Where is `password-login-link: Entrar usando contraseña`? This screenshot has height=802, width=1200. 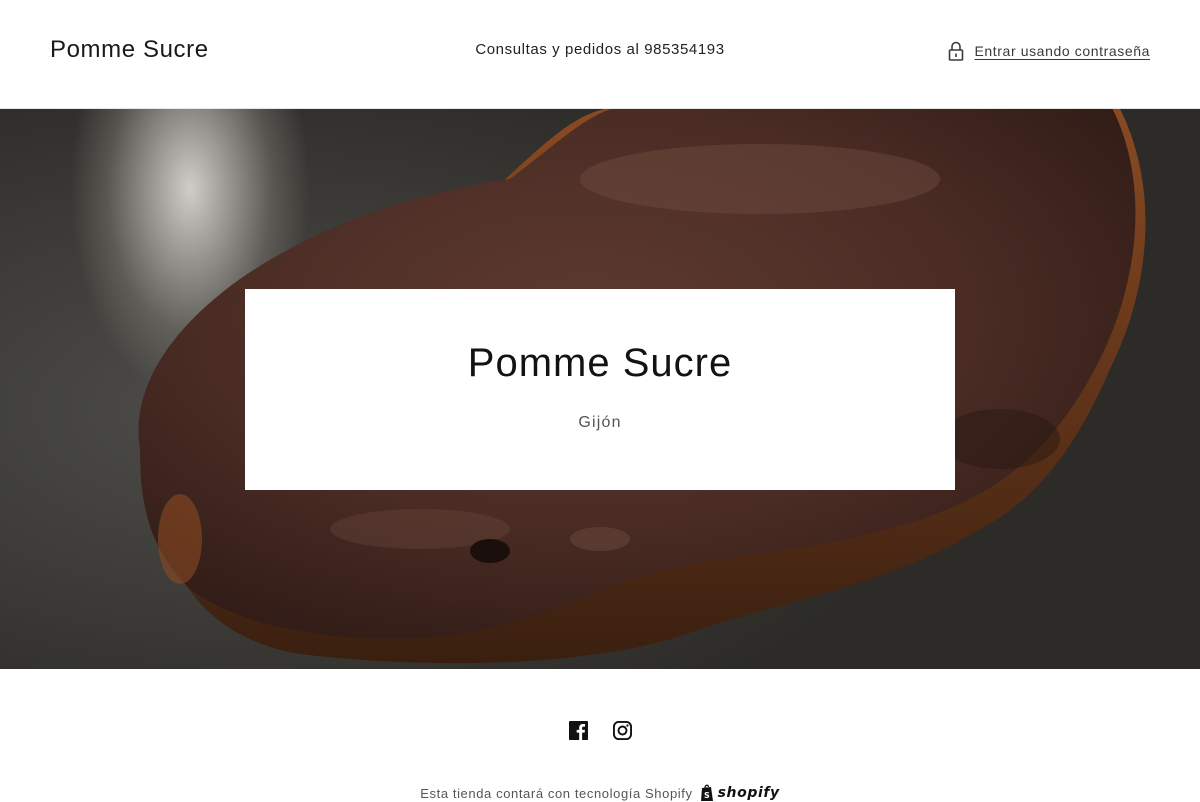
password-login-link: Entrar usando contraseña is located at coordinates (1048, 51).